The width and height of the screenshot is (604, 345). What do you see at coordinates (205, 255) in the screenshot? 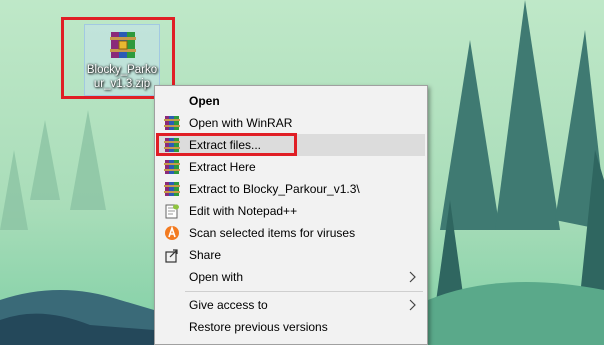
I see `menu-item-label: Share` at bounding box center [205, 255].